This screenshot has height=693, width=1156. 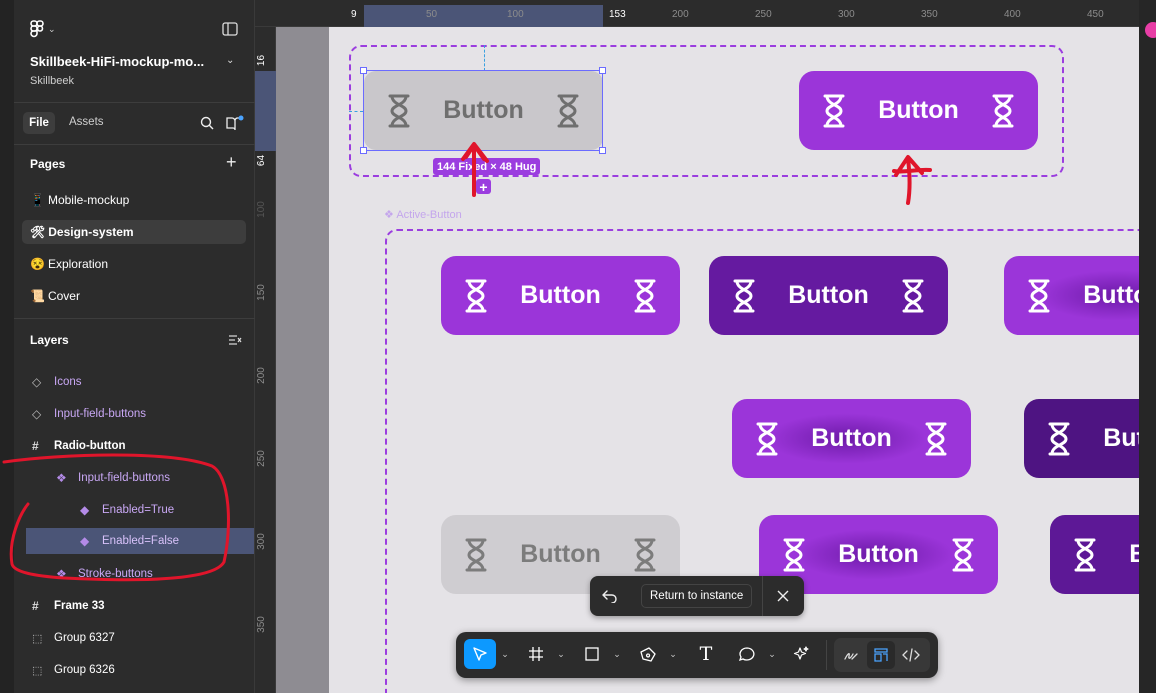 What do you see at coordinates (851, 655) in the screenshot?
I see `draw-mode-button` at bounding box center [851, 655].